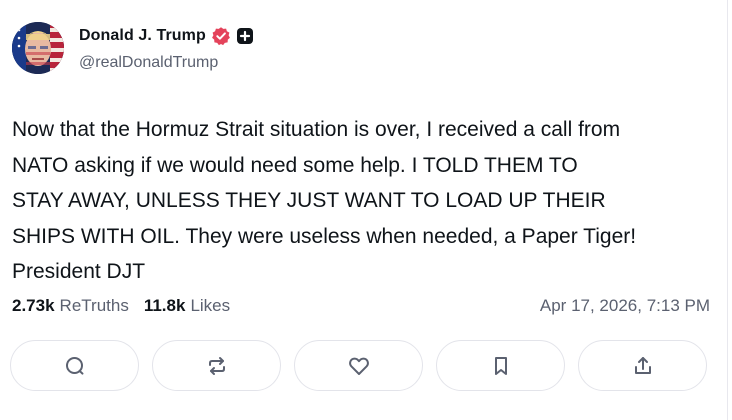 This screenshot has width=732, height=420. I want to click on repost-icon, so click(216, 365).